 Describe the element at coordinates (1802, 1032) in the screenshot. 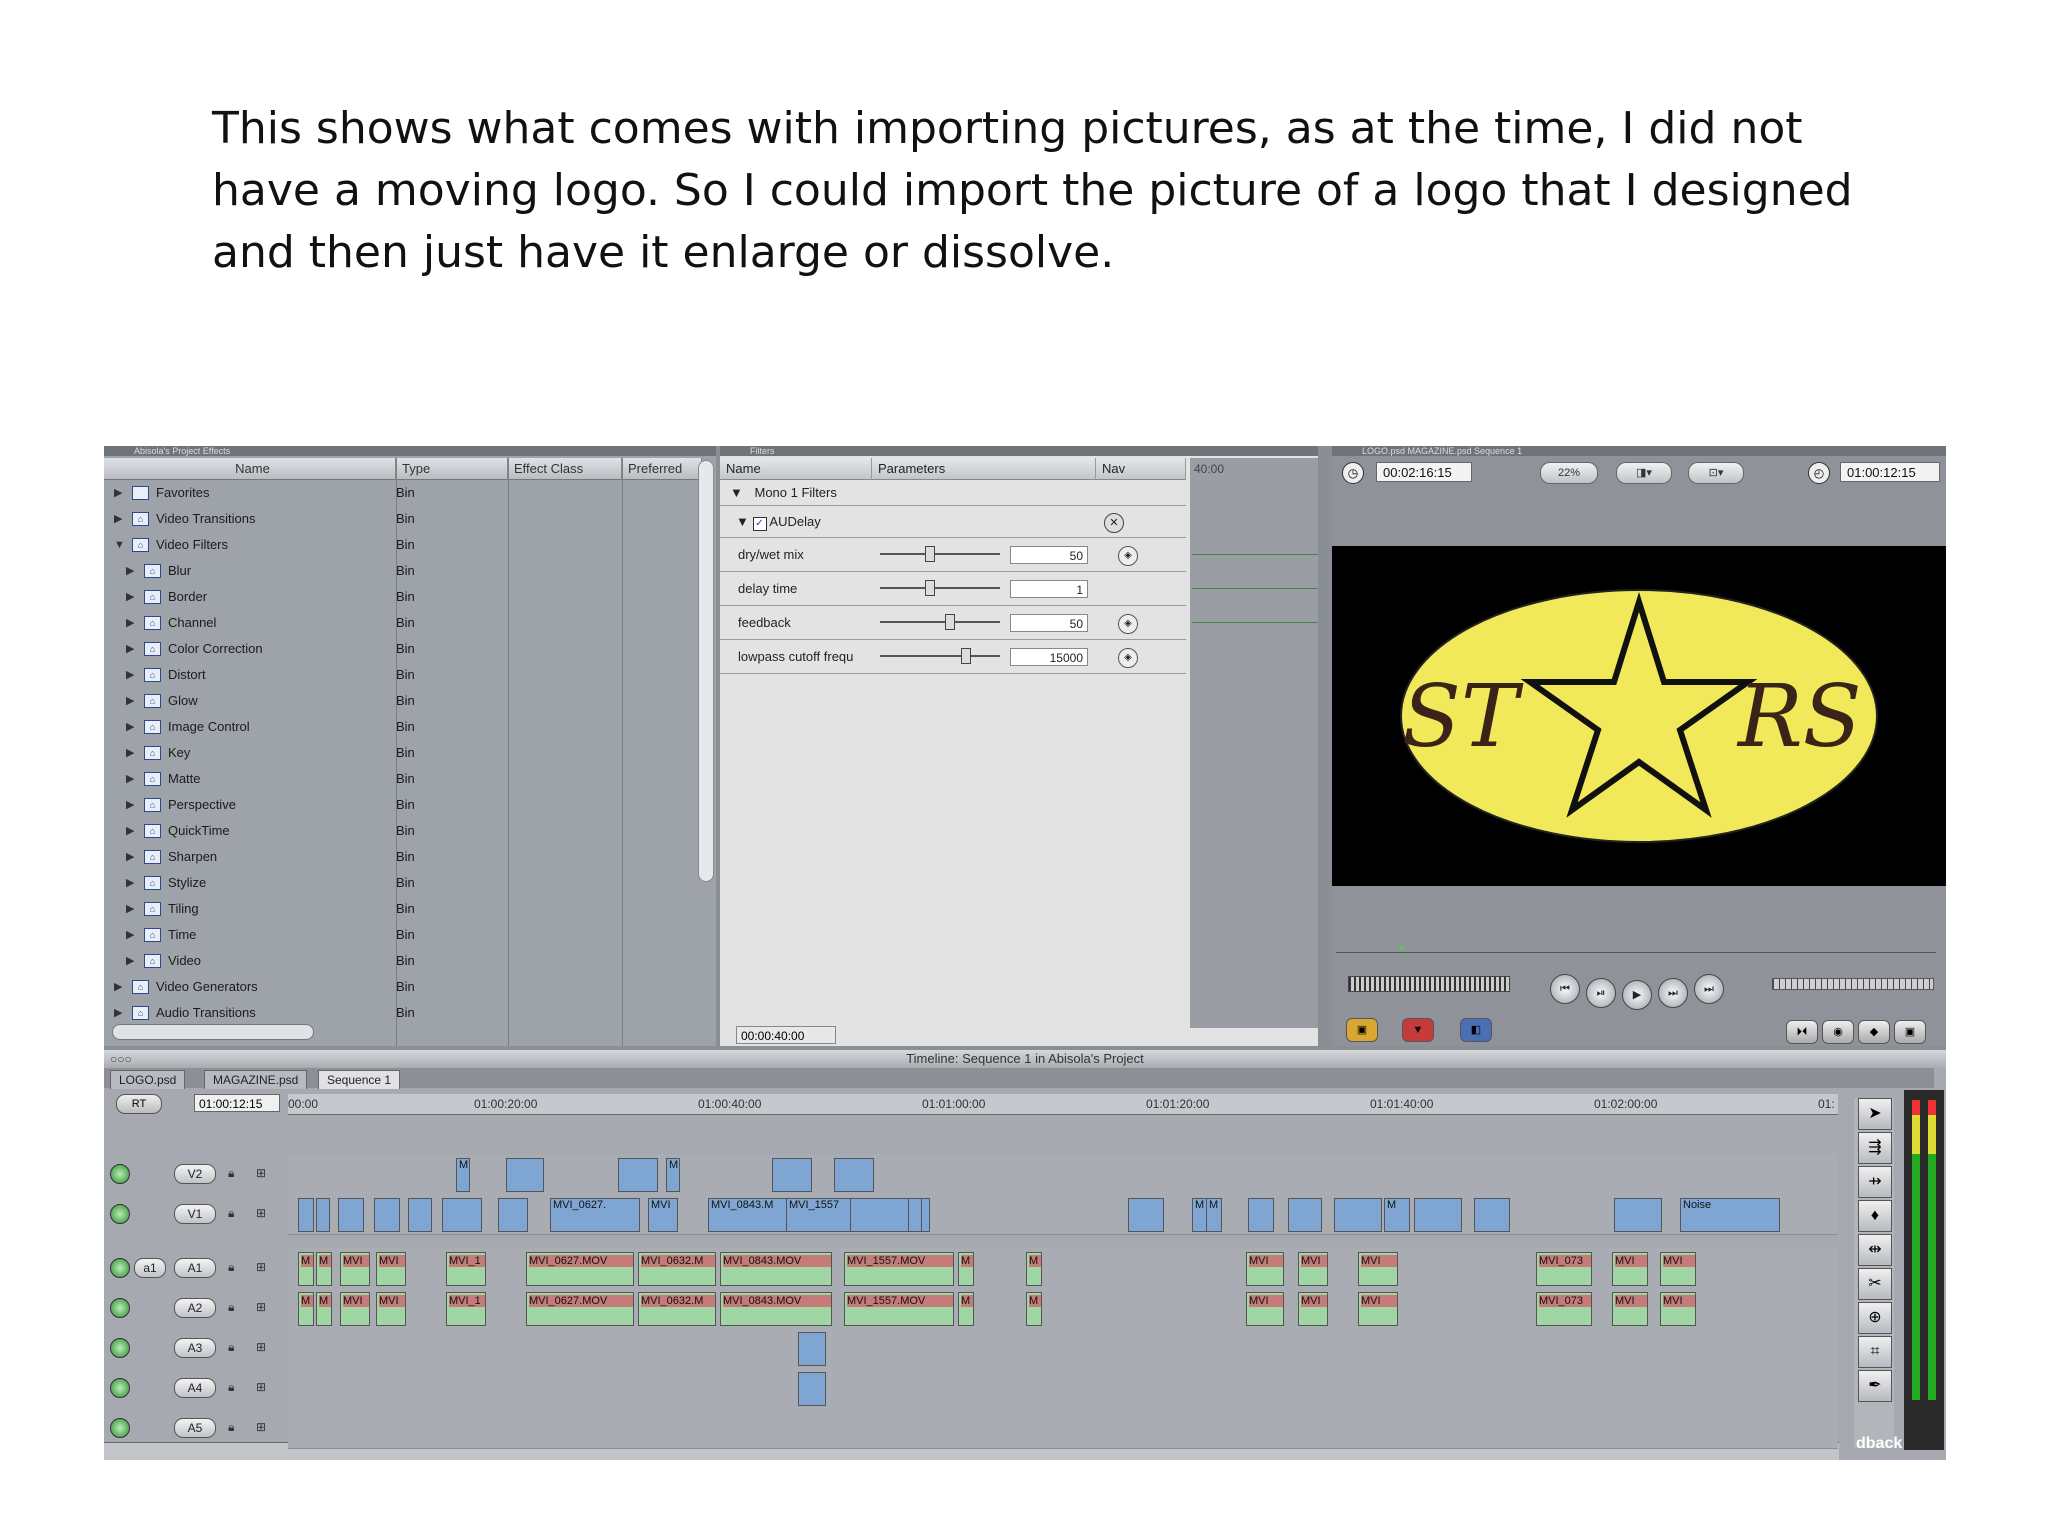

I see `mark-in-out-icon: ⏵⏴` at that location.